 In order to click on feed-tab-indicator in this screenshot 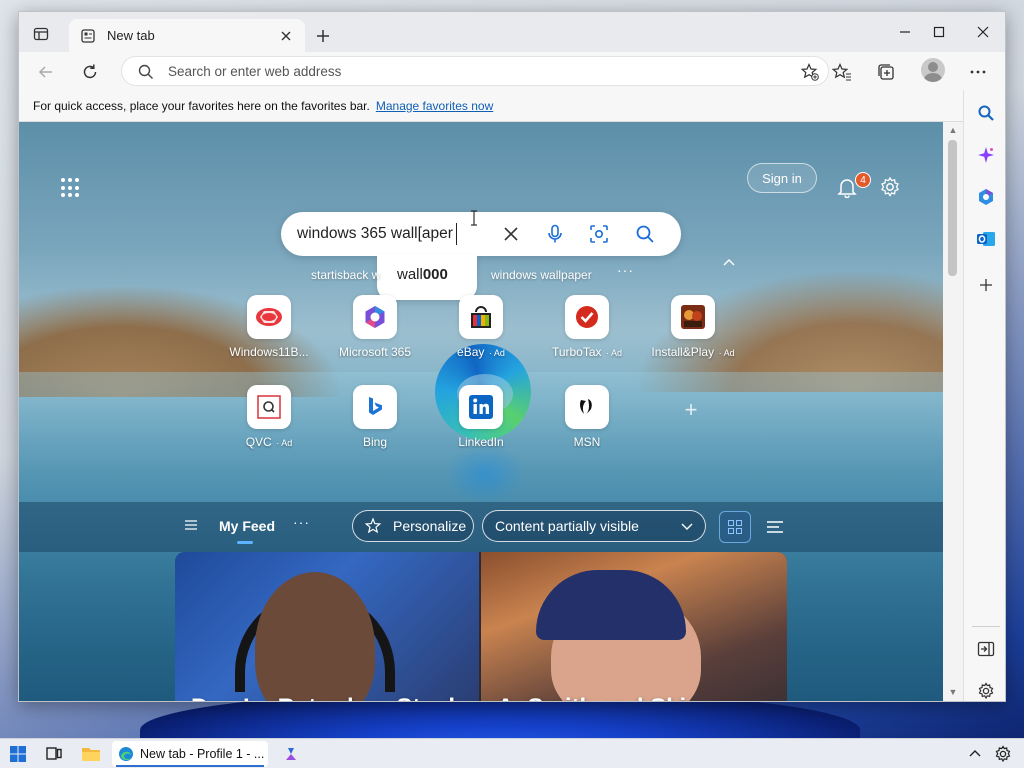, I will do `click(245, 542)`.